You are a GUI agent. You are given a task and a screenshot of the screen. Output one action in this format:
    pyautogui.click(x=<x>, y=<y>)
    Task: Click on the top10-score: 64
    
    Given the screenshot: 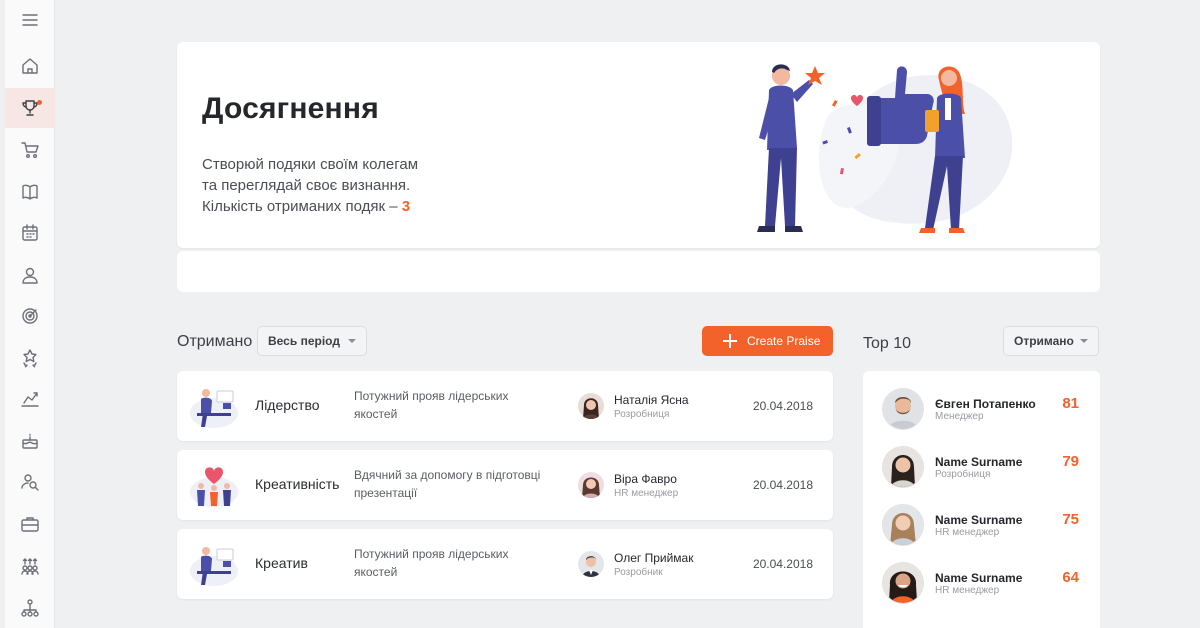 What is the action you would take?
    pyautogui.click(x=1070, y=577)
    